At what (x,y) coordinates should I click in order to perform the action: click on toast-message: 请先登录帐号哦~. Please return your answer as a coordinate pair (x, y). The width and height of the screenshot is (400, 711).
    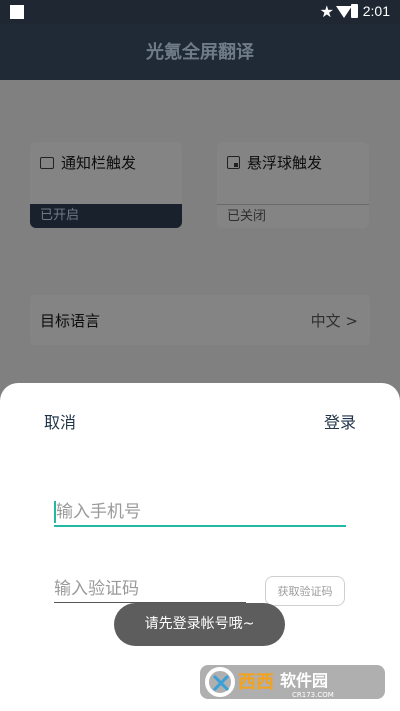
    Looking at the image, I should click on (199, 624).